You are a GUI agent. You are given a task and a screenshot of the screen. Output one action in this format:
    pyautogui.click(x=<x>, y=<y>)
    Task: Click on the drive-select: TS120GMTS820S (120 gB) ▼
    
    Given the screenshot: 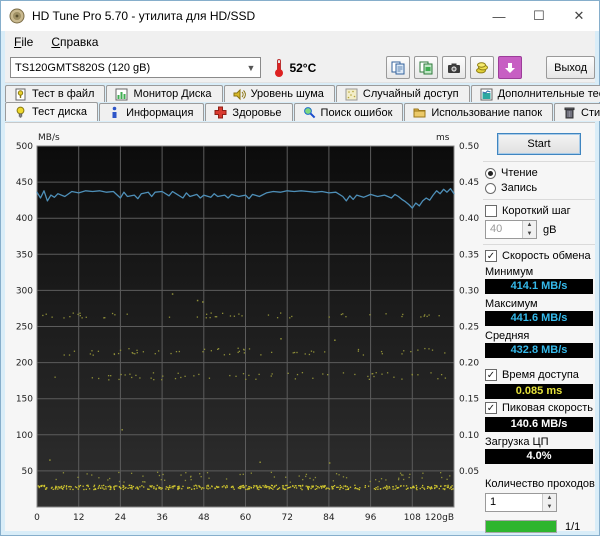 What is the action you would take?
    pyautogui.click(x=136, y=67)
    